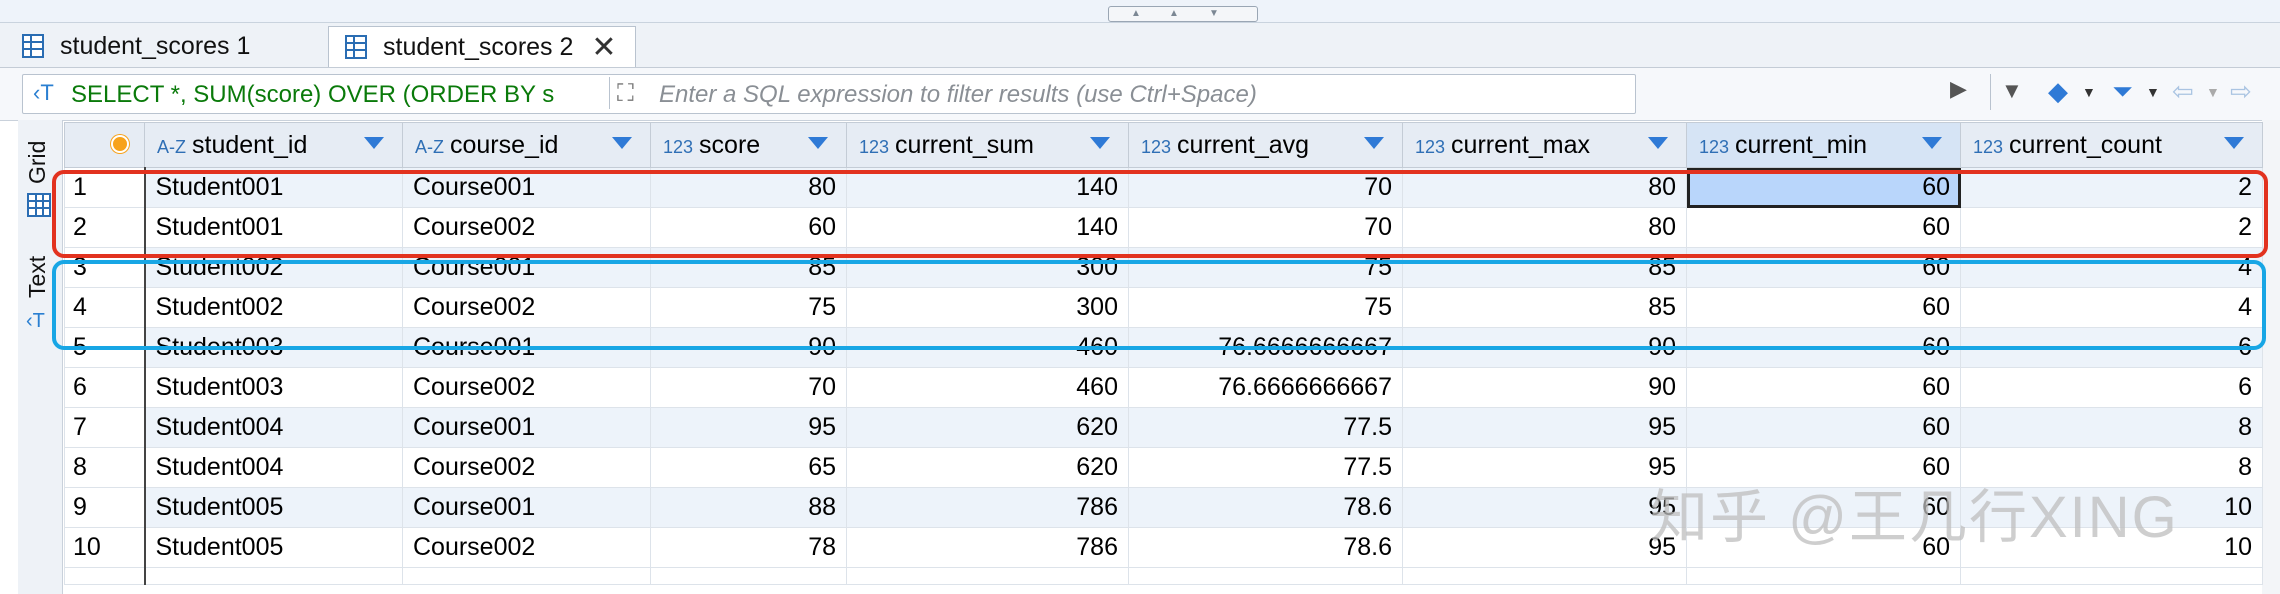 This screenshot has height=594, width=2280. Describe the element at coordinates (105, 547) in the screenshot. I see `row-number: 10` at that location.